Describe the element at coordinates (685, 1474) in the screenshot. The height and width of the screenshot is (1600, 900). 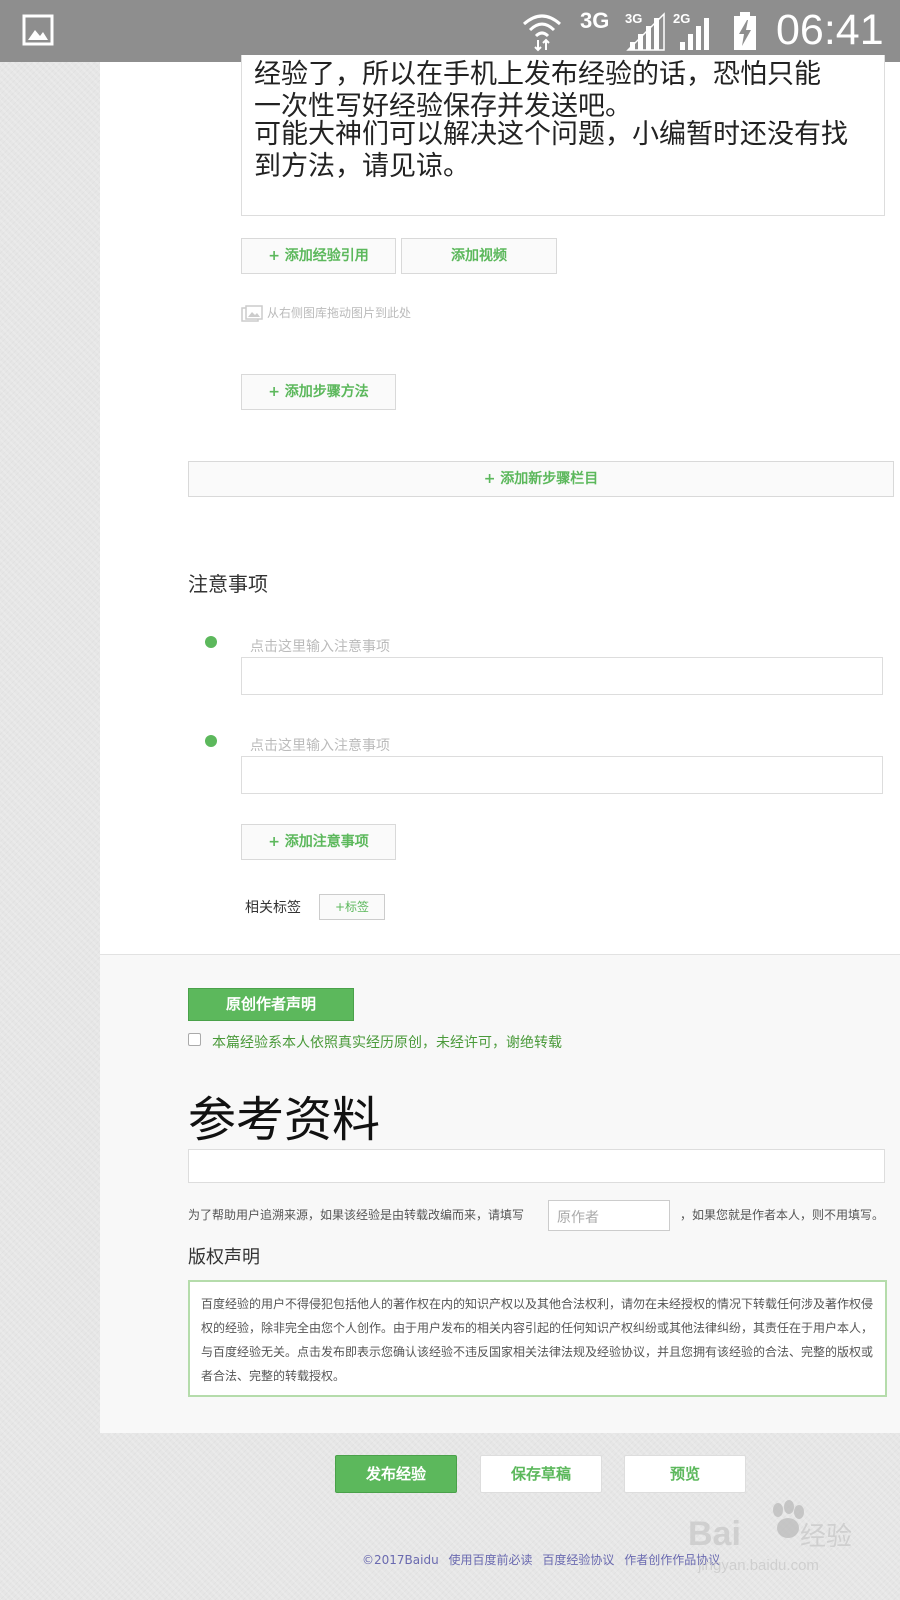
I see `preview-button: 预览` at that location.